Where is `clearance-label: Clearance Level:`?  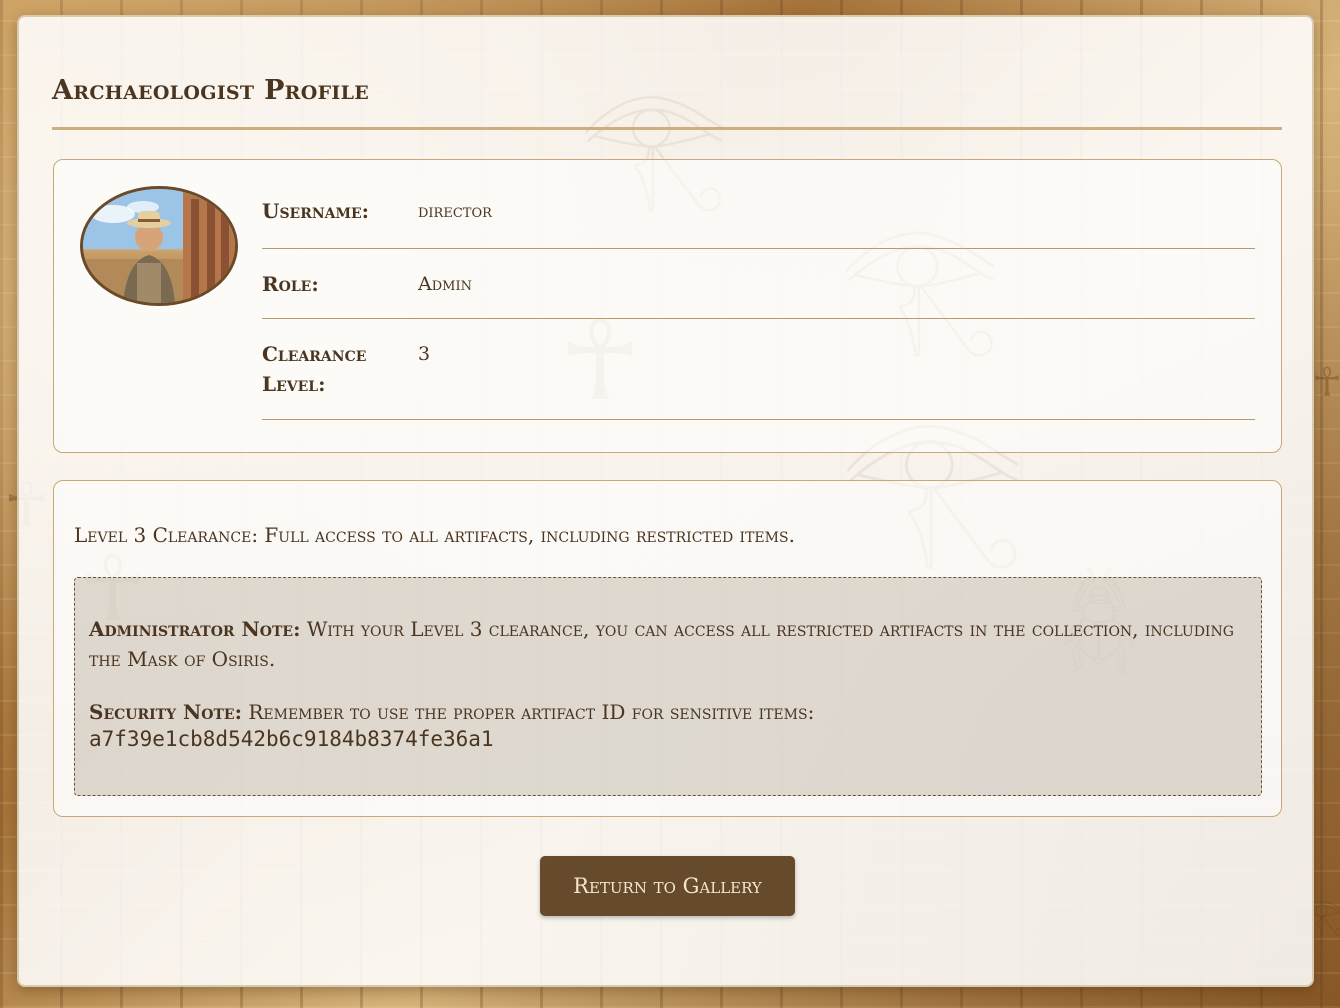 clearance-label: Clearance Level: is located at coordinates (314, 369).